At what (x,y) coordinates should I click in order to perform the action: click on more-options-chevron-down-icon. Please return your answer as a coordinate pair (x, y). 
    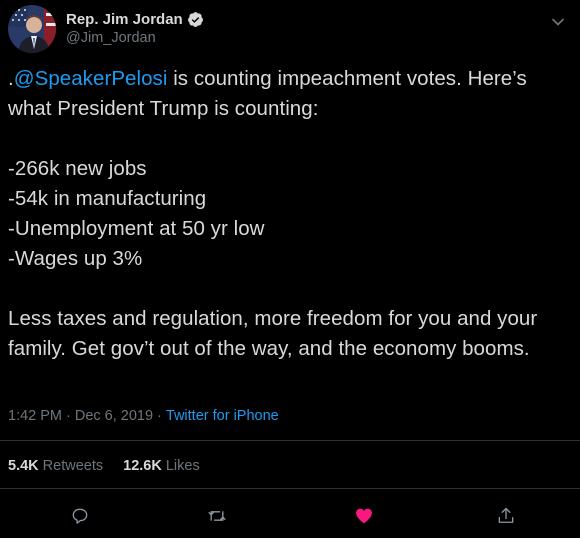
    Looking at the image, I should click on (558, 22).